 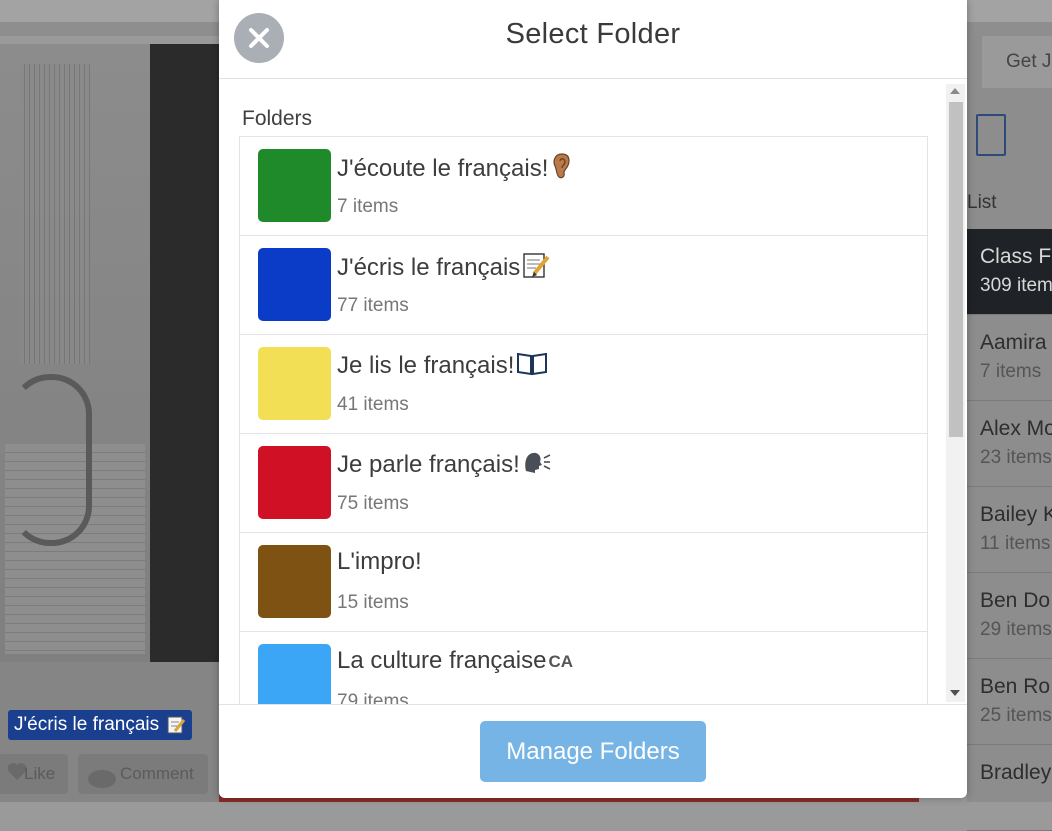 I want to click on roster-item-name: Alex Mo, so click(x=1016, y=428).